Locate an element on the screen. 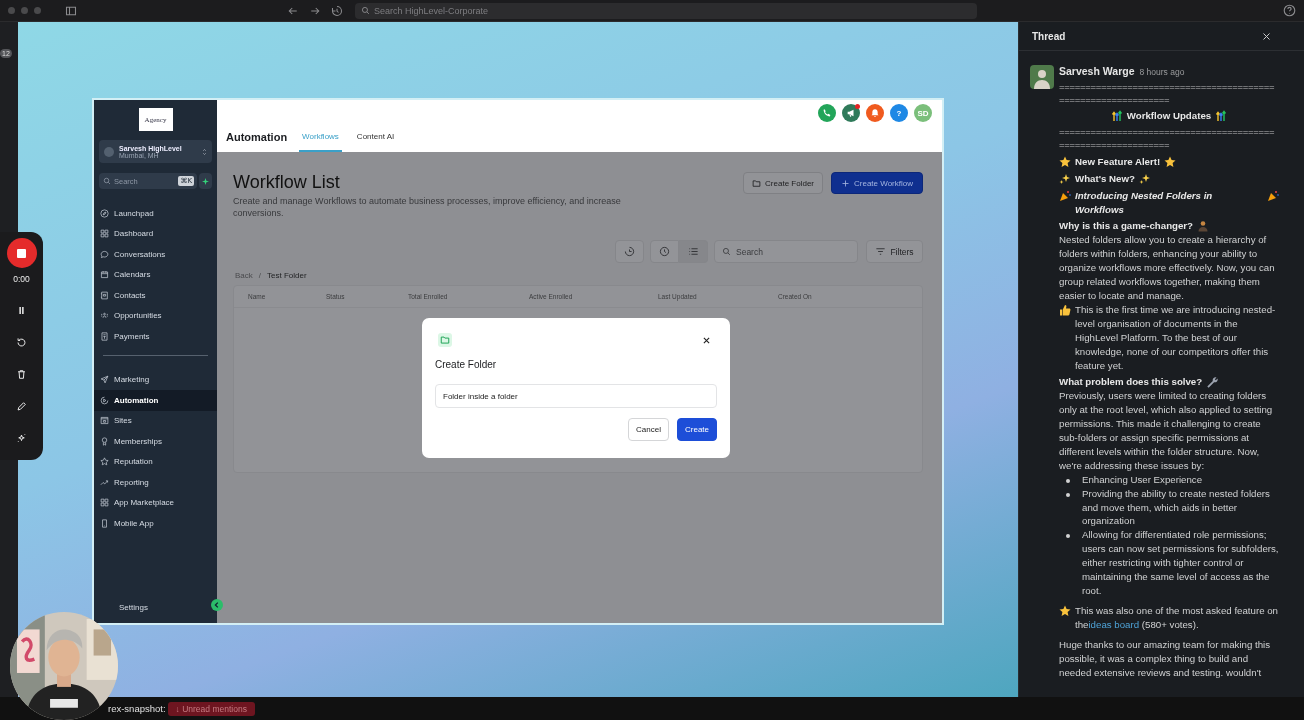 This screenshot has width=1304, height=720. close-icon is located at coordinates (706, 340).